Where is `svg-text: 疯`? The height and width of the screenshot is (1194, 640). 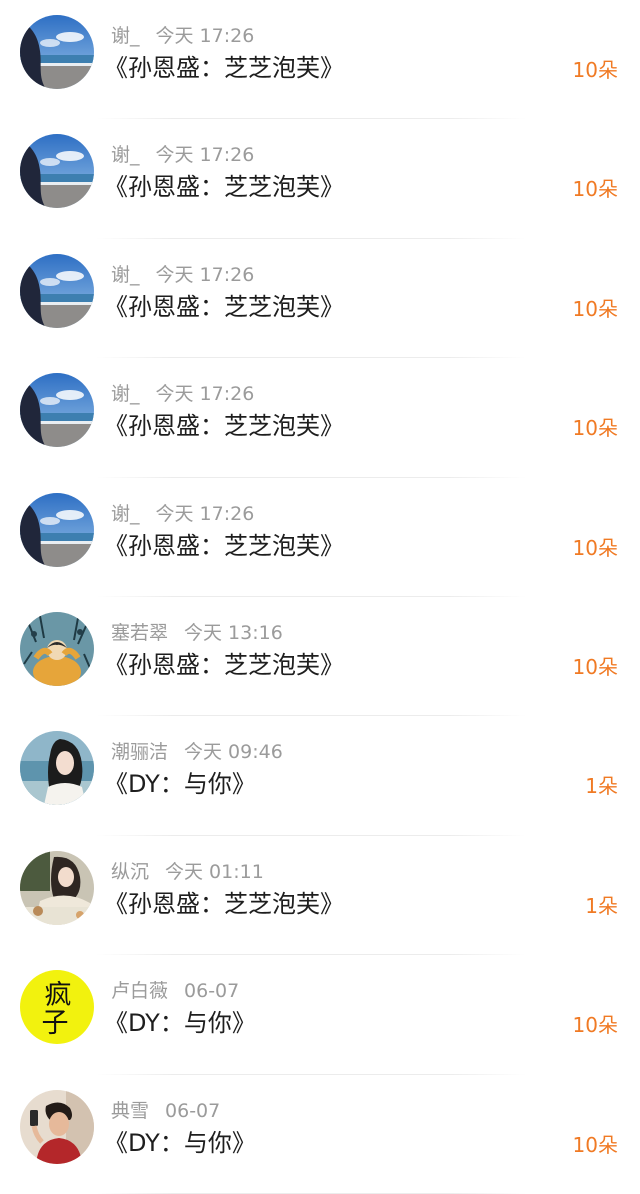
svg-text: 疯 is located at coordinates (58, 995).